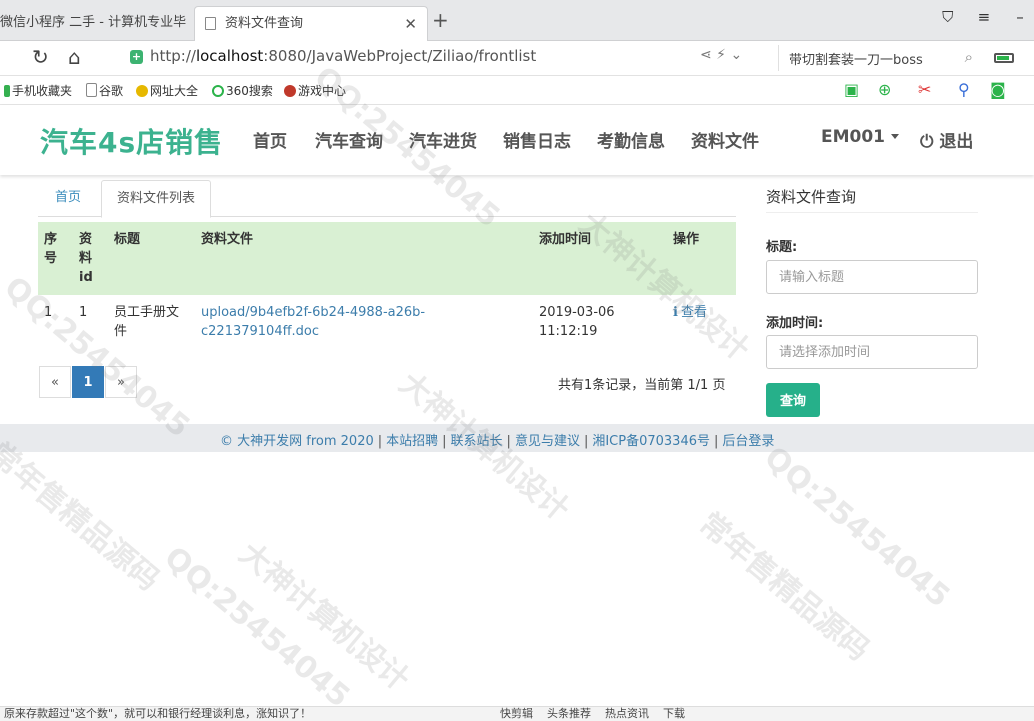 This screenshot has height=721, width=1034. What do you see at coordinates (55, 258) in the screenshot?
I see `col-index: 序号` at bounding box center [55, 258].